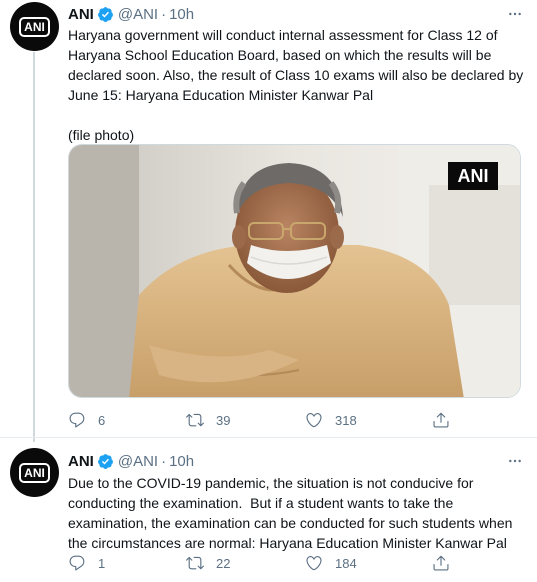  I want to click on tweet-actions: 6 39 318, so click(268, 420).